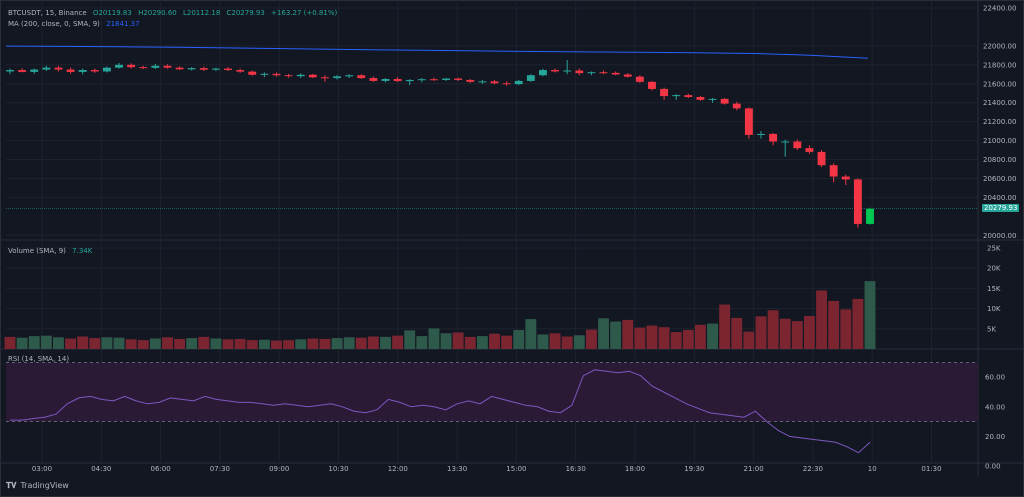 The height and width of the screenshot is (497, 1024). What do you see at coordinates (993, 467) in the screenshot?
I see `rsi-tick-label: 0.00` at bounding box center [993, 467].